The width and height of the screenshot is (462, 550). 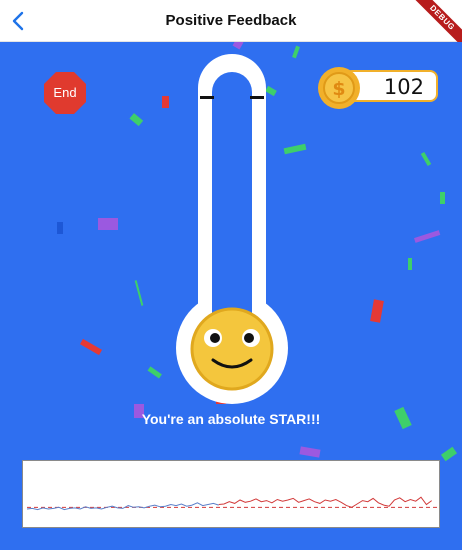 I want to click on end-button-label: End, so click(x=65, y=92).